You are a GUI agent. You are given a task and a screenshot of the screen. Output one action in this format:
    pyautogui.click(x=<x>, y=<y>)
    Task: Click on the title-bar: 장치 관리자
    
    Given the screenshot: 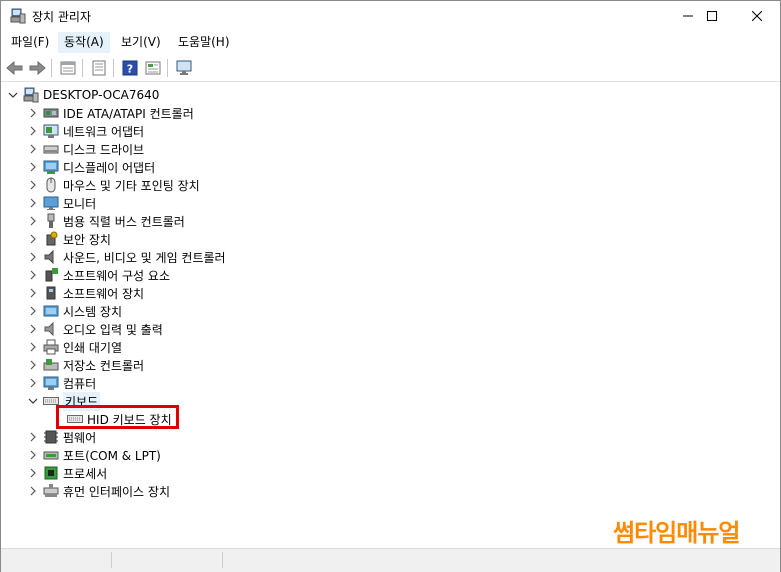 What is the action you would take?
    pyautogui.click(x=390, y=16)
    